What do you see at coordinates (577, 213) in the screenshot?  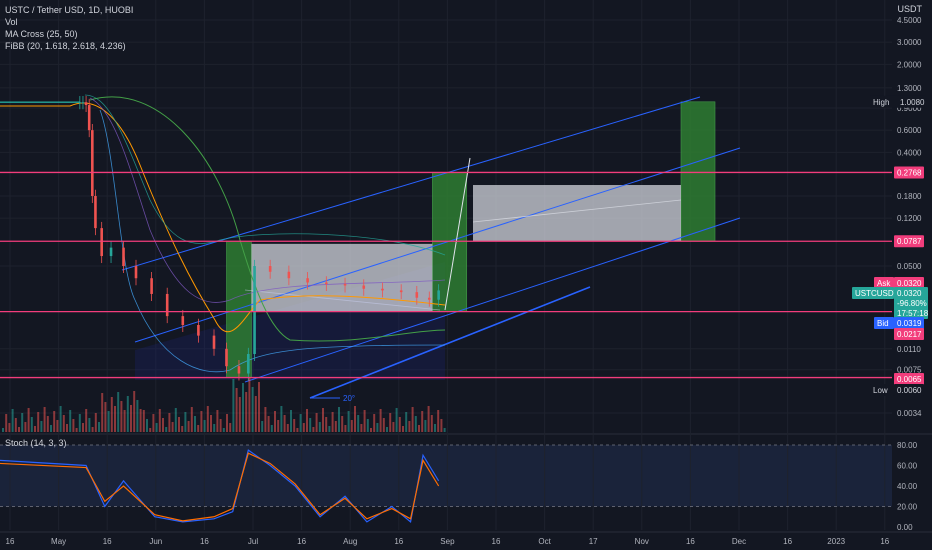 I see `target-range-box` at bounding box center [577, 213].